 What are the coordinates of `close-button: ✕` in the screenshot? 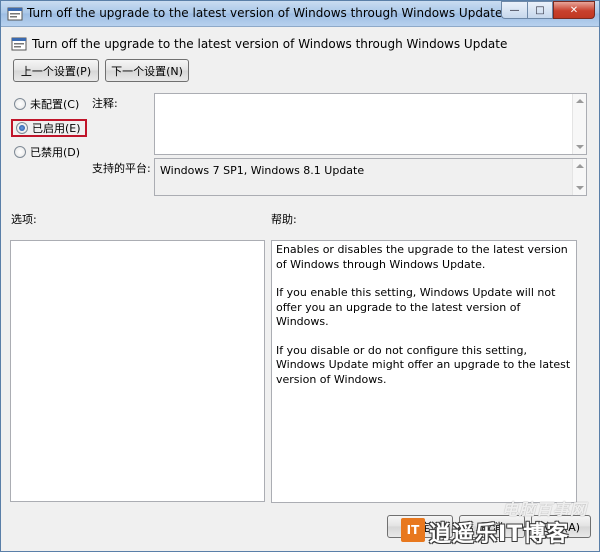 It's located at (574, 10).